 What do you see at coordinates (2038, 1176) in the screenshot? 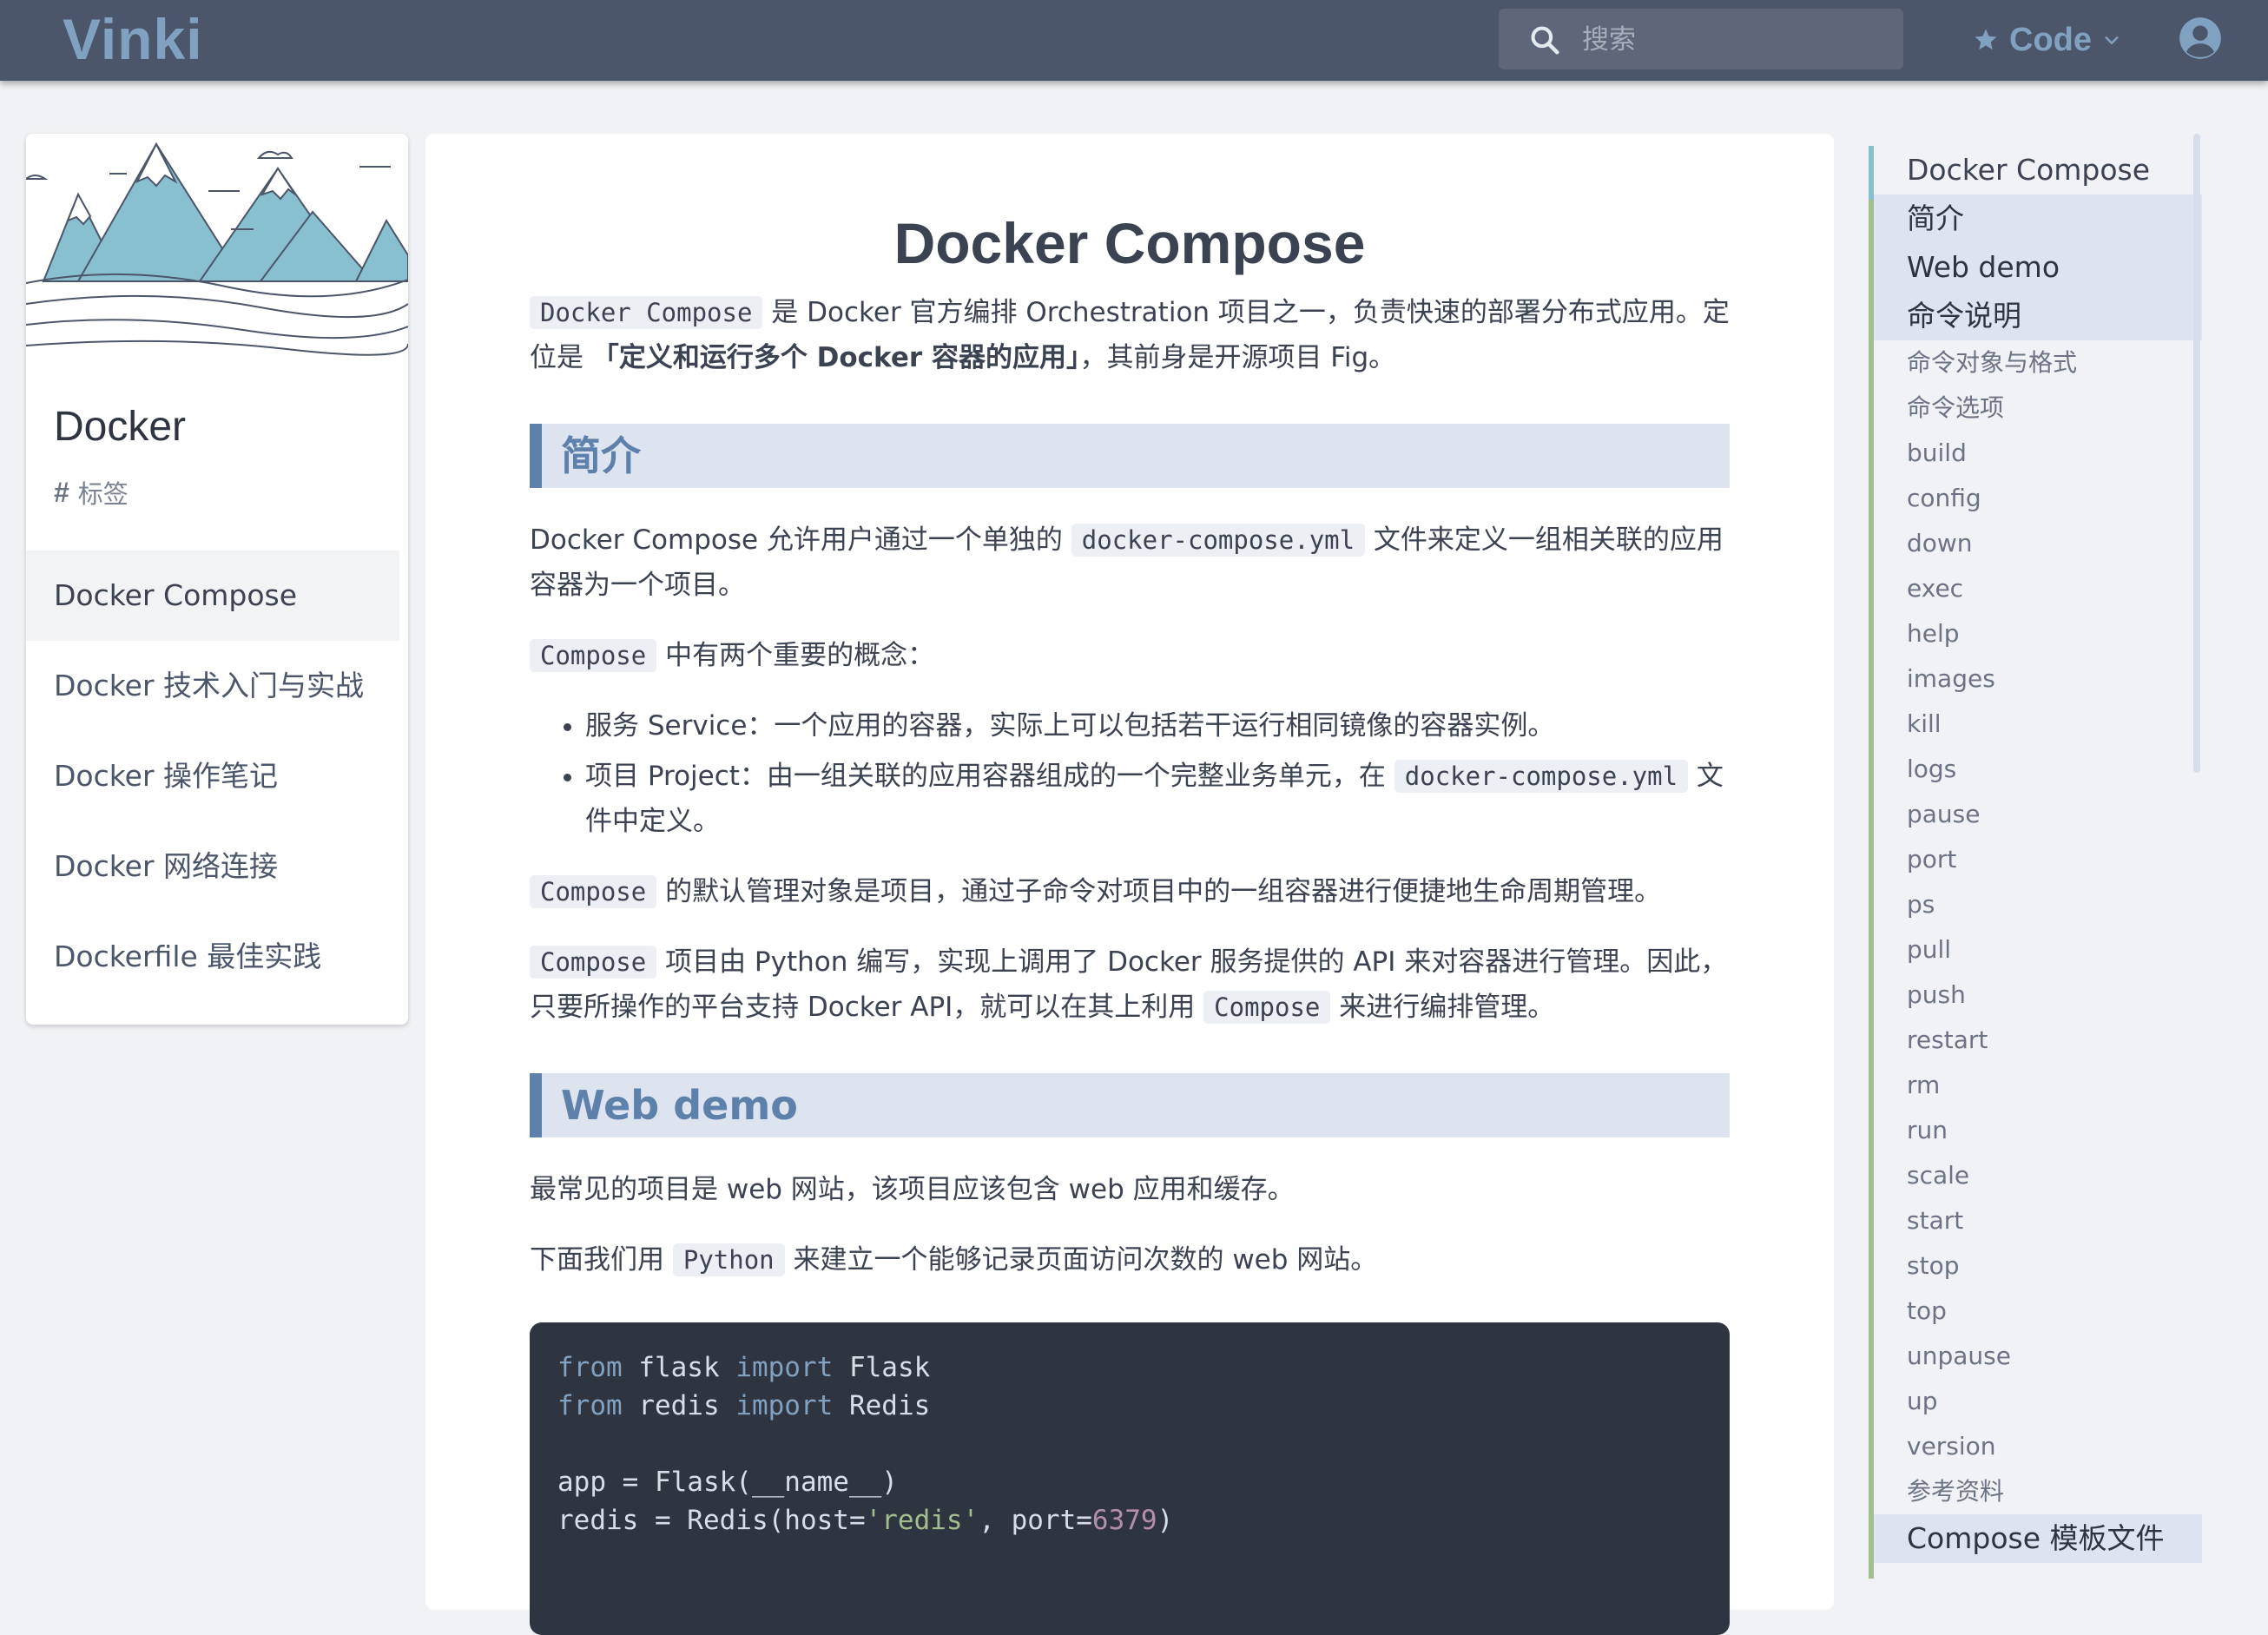
I see `toc-item: scale` at bounding box center [2038, 1176].